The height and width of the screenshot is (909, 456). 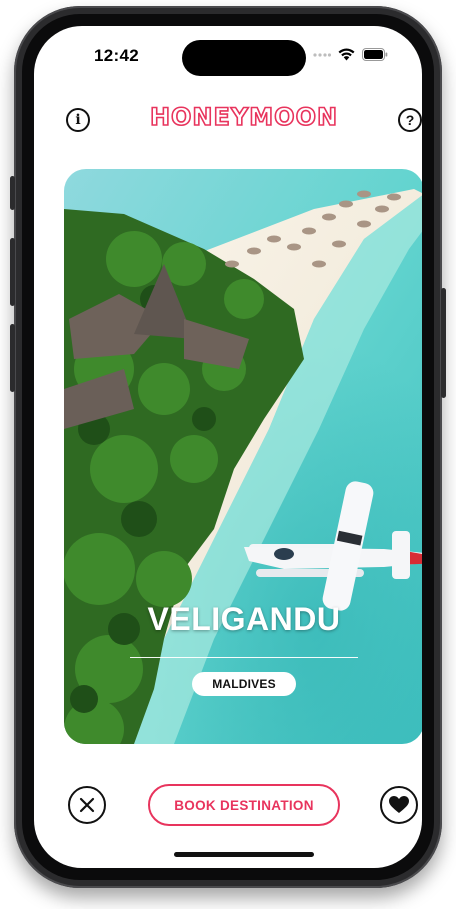 I want to click on volume-up-button, so click(x=12, y=272).